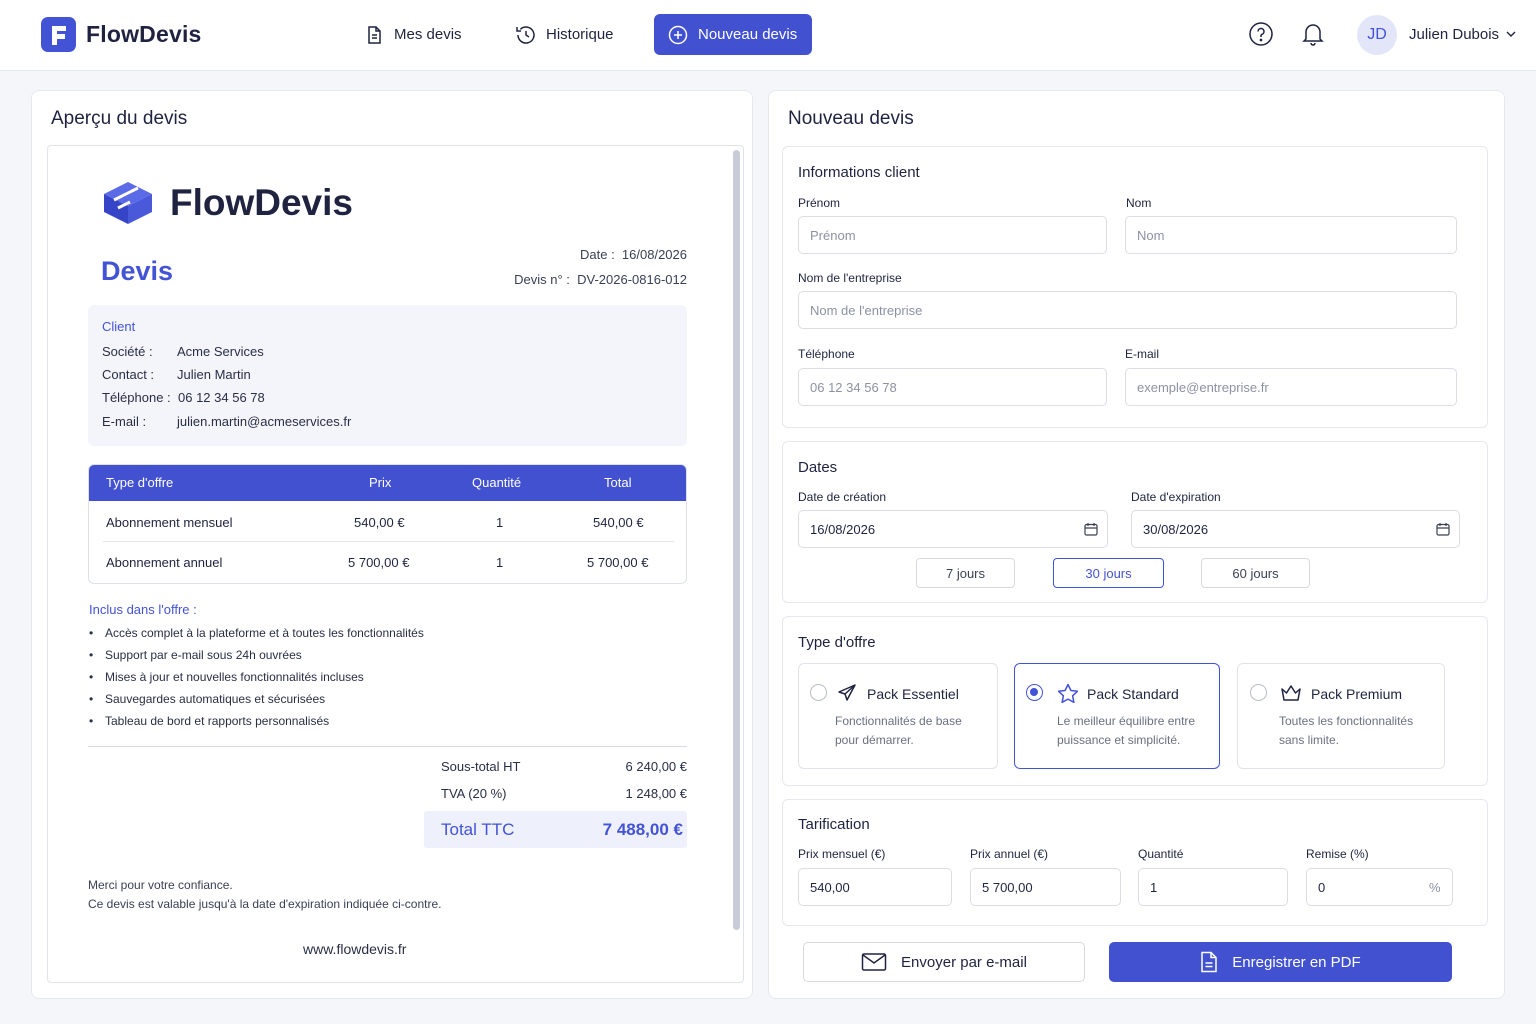 The width and height of the screenshot is (1536, 1024). Describe the element at coordinates (874, 962) in the screenshot. I see `envelope-icon` at that location.